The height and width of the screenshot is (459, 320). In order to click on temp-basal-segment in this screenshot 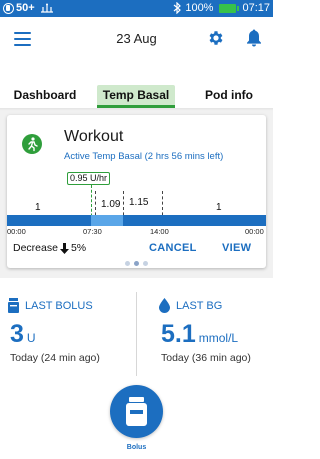, I will do `click(107, 220)`.